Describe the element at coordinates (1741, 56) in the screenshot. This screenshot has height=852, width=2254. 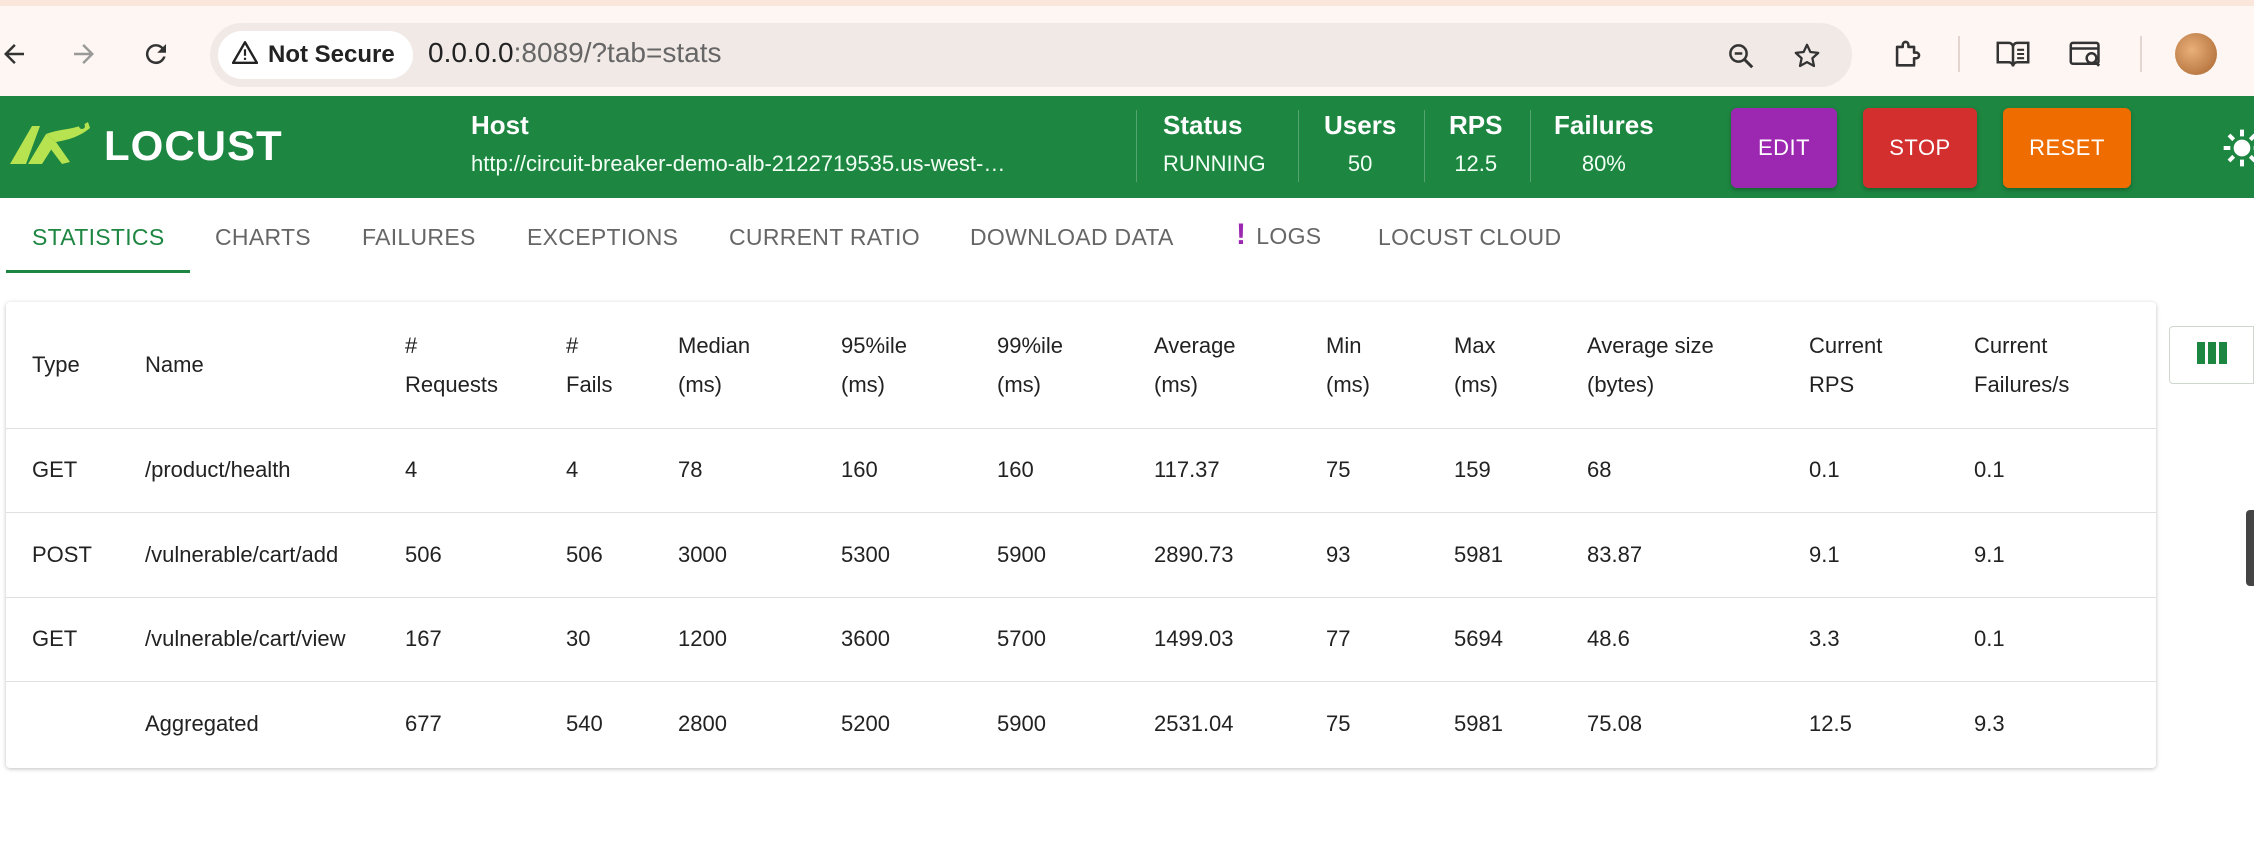
I see `zoom-icon` at that location.